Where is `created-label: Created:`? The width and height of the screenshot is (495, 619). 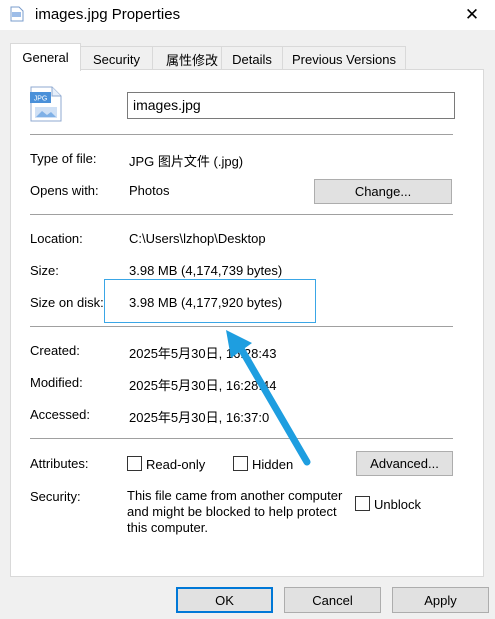
created-label: Created: is located at coordinates (55, 350).